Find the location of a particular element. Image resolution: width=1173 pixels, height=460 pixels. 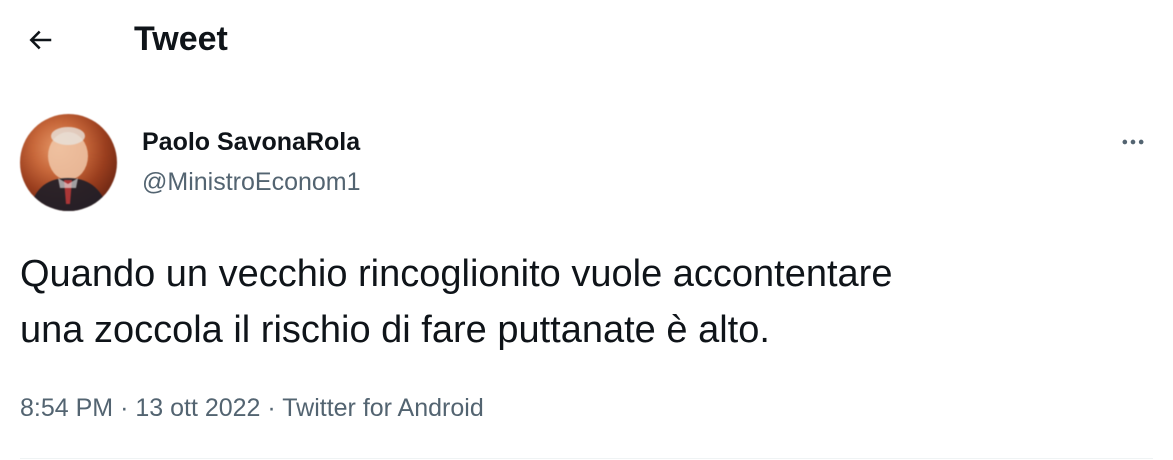

back-button is located at coordinates (40, 40).